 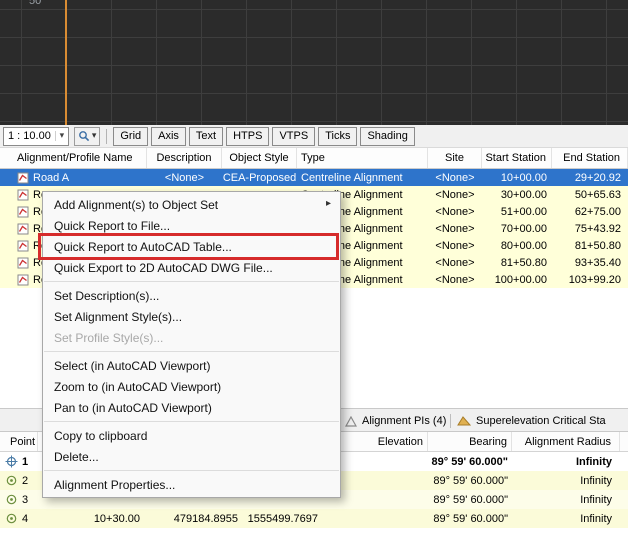 What do you see at coordinates (597, 211) in the screenshot?
I see `alignment-end-station: 62+75.00` at bounding box center [597, 211].